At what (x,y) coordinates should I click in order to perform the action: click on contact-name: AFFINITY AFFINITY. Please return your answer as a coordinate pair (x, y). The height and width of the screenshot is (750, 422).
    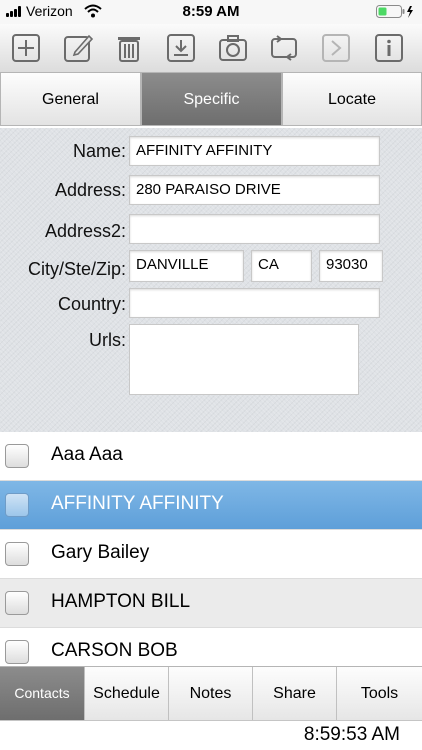
    Looking at the image, I should click on (137, 503).